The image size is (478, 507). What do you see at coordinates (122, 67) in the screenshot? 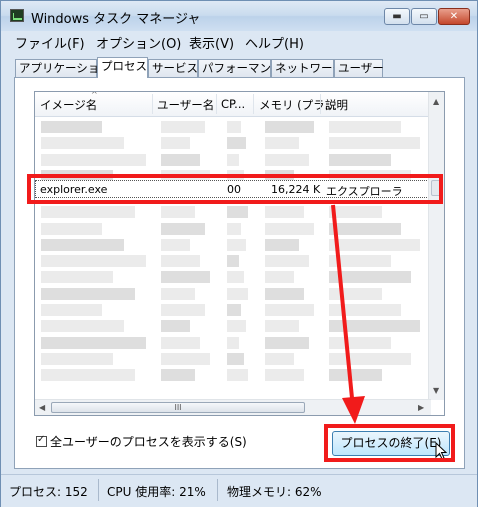
I see `tab-processes: プロセス` at bounding box center [122, 67].